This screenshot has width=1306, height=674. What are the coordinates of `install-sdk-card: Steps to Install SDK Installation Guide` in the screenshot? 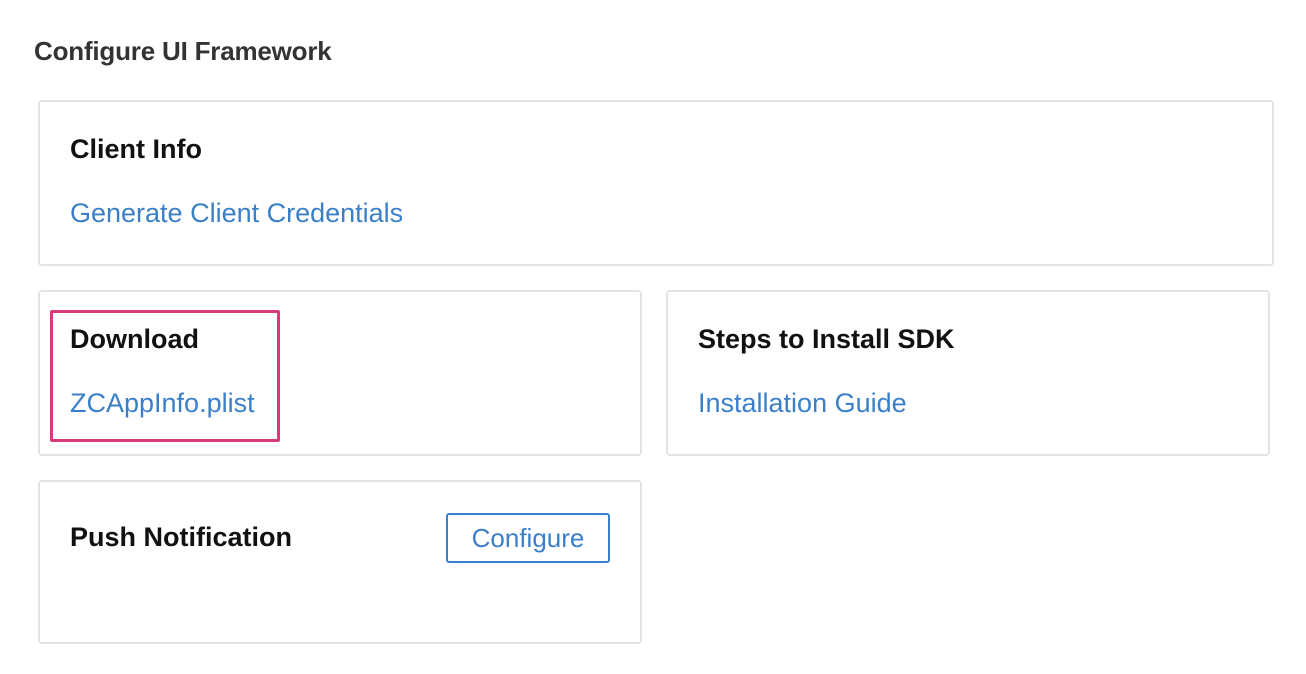 It's located at (968, 373).